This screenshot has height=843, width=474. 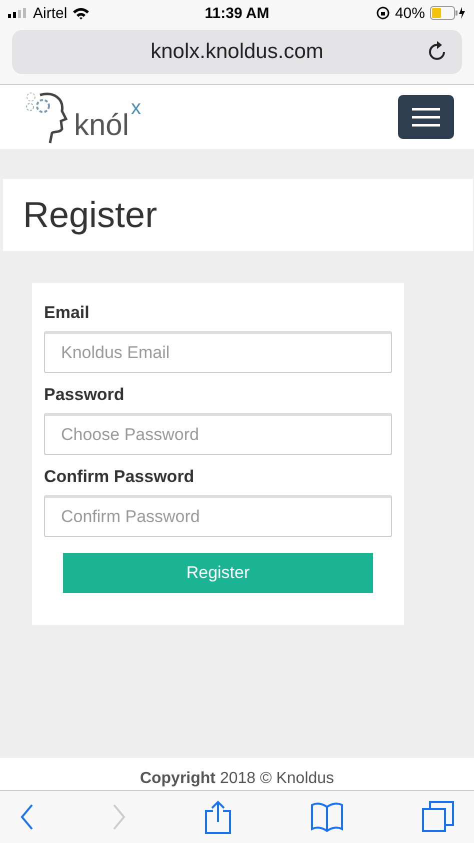 What do you see at coordinates (27, 817) in the screenshot?
I see `back-icon` at bounding box center [27, 817].